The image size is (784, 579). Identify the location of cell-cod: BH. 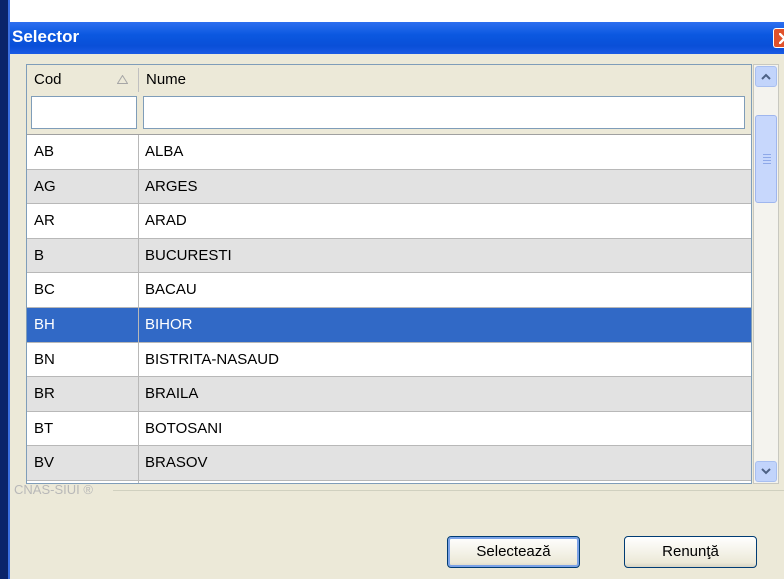
(44, 324).